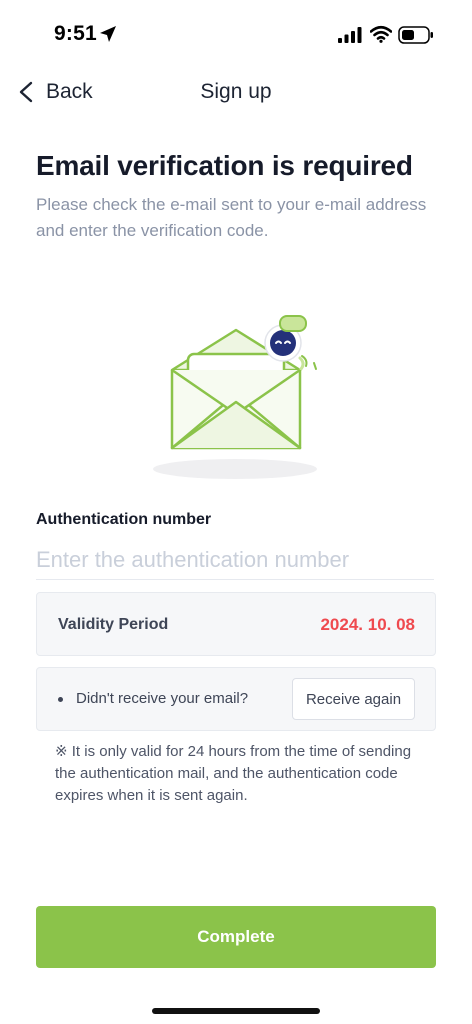 Image resolution: width=472 pixels, height=1024 pixels. Describe the element at coordinates (235, 560) in the screenshot. I see `auth-number-input` at that location.